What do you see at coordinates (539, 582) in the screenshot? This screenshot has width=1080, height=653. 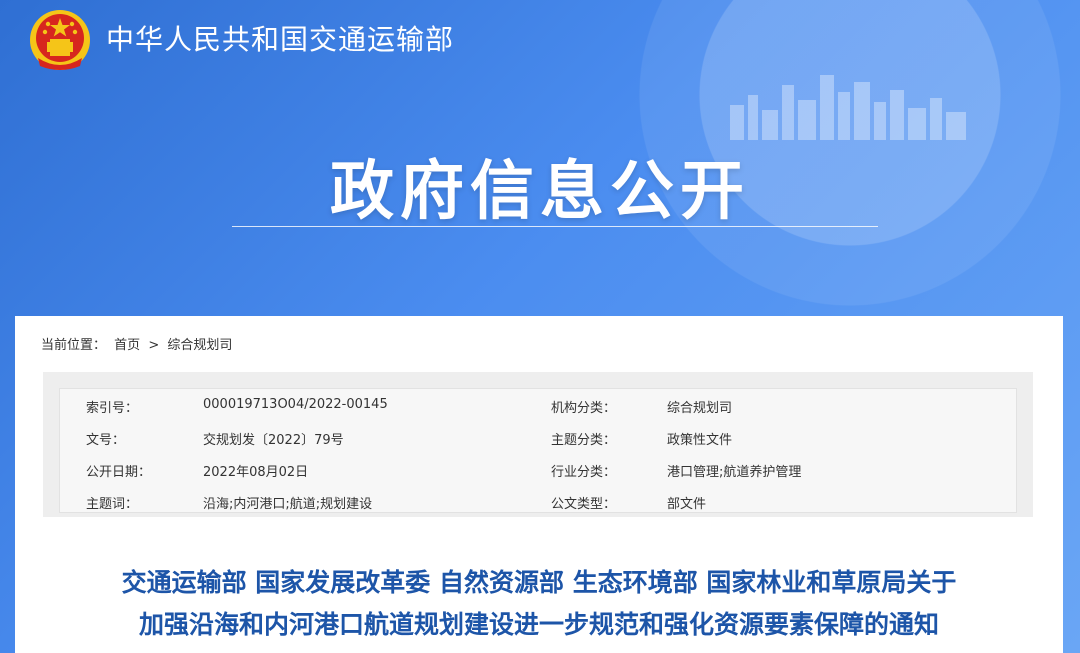 I see `document-title-line: 交通运输部 国家发展改革委 自然资源部 生态环境部 国家林业和草原局关于` at bounding box center [539, 582].